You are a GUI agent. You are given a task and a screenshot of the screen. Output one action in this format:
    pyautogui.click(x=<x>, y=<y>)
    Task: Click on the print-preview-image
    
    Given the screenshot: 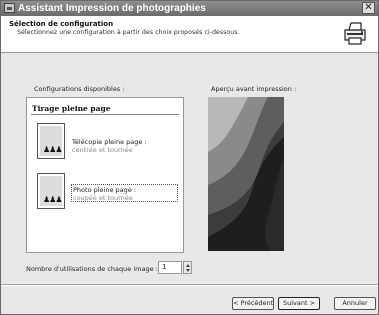 What is the action you would take?
    pyautogui.click(x=246, y=174)
    